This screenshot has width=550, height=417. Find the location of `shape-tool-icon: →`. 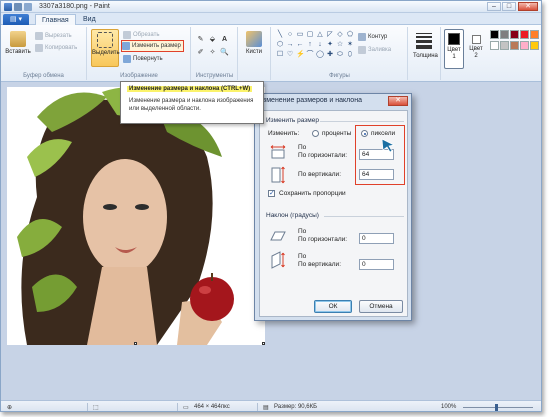

shape-tool-icon: → is located at coordinates (290, 45).